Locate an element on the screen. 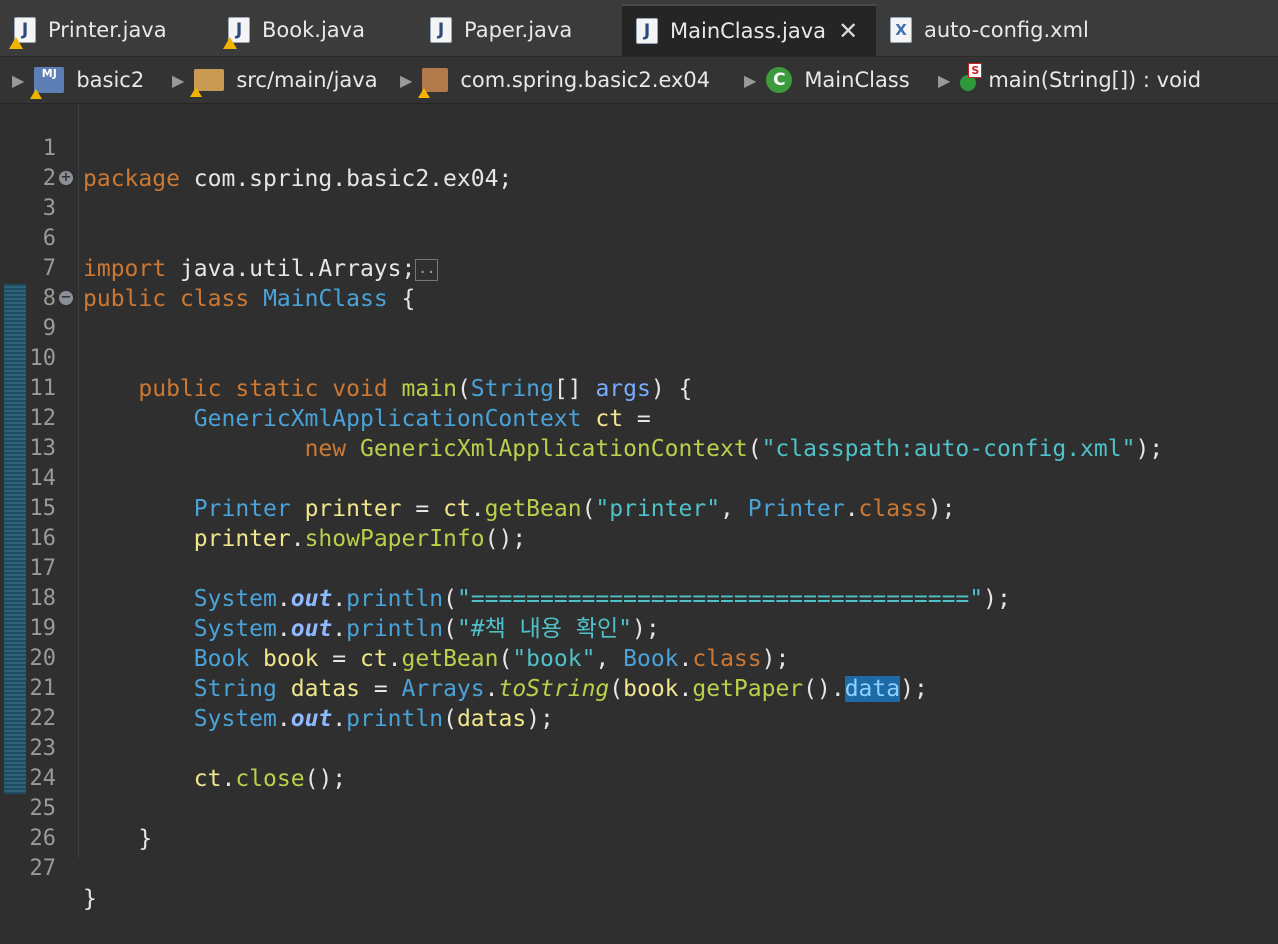  tab-label: Printer.java is located at coordinates (107, 30).